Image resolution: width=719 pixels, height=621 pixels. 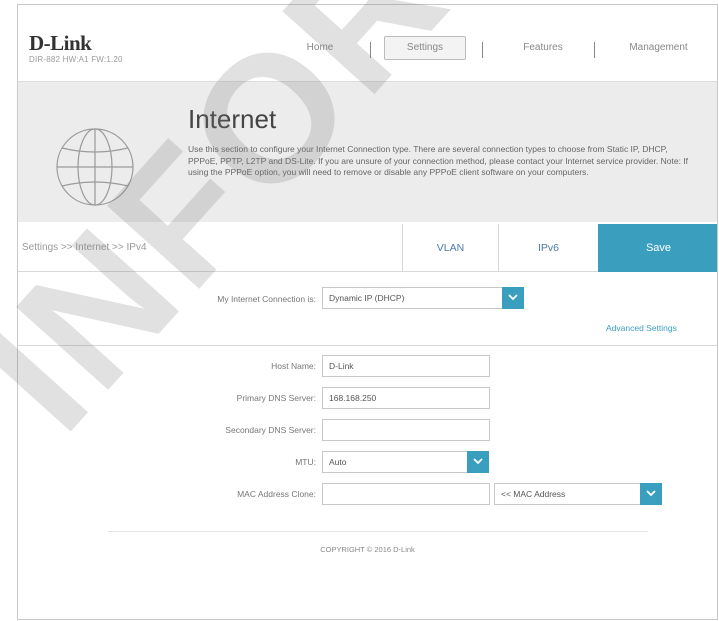 What do you see at coordinates (84, 247) in the screenshot?
I see `breadcrumb: Settings >> Internet >> IPv4` at bounding box center [84, 247].